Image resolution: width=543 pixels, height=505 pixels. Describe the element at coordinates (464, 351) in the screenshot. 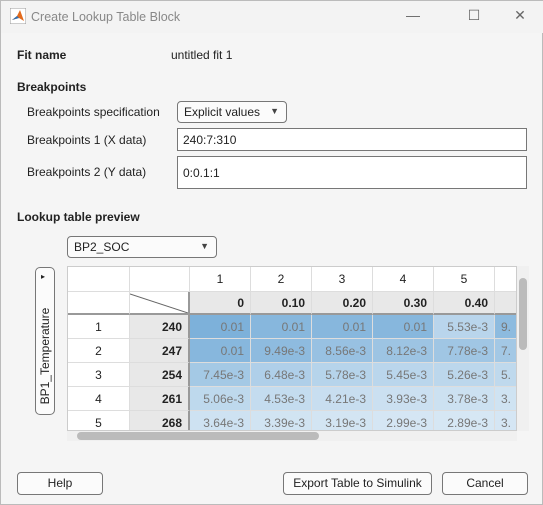

I see `table-cell: 7.78e-3` at that location.